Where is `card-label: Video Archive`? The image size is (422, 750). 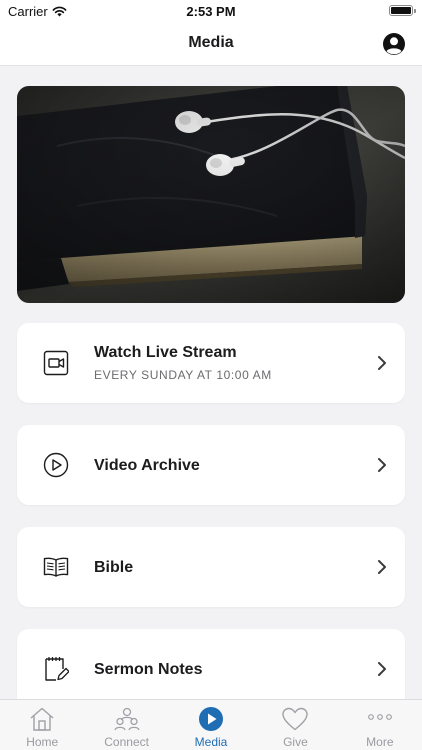 card-label: Video Archive is located at coordinates (147, 465).